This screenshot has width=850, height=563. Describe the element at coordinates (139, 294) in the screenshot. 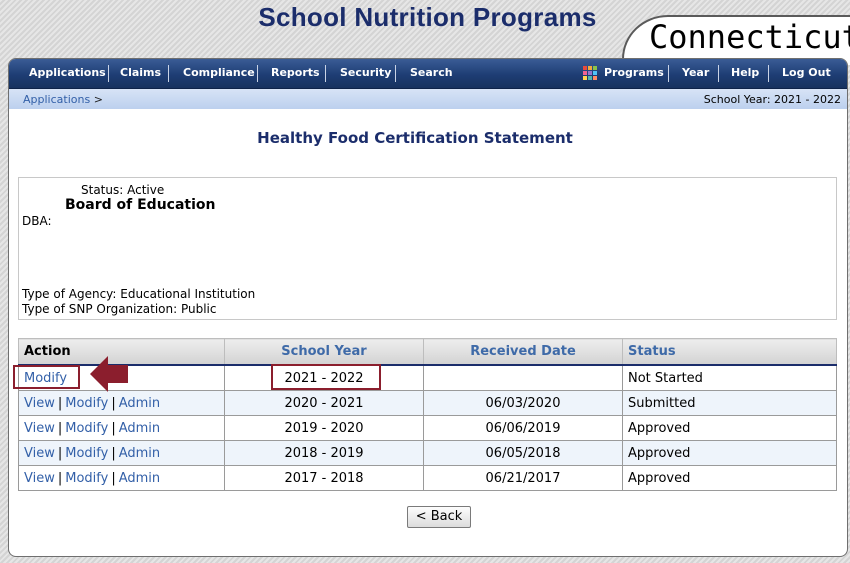

I see `org-agency-type: Type of Agency: Educational Institution` at that location.